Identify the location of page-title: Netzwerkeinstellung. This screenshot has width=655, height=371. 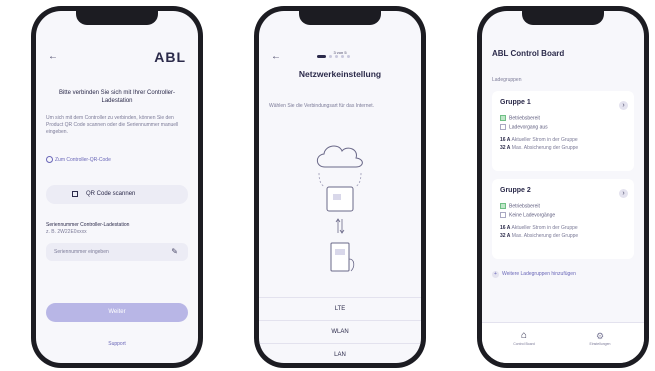
(340, 74).